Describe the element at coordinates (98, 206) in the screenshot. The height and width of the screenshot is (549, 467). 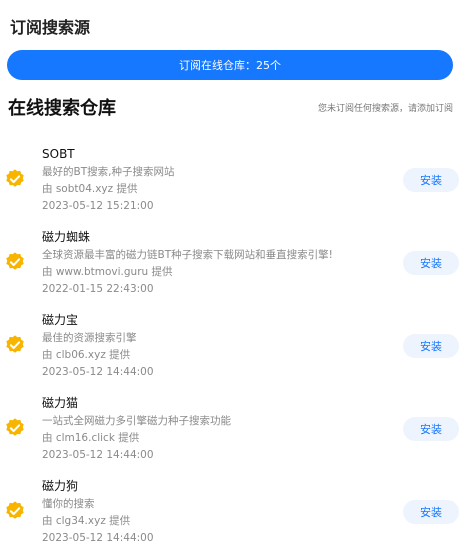
I see `repo-timestamp: 2023-05-12 15:21:00` at that location.